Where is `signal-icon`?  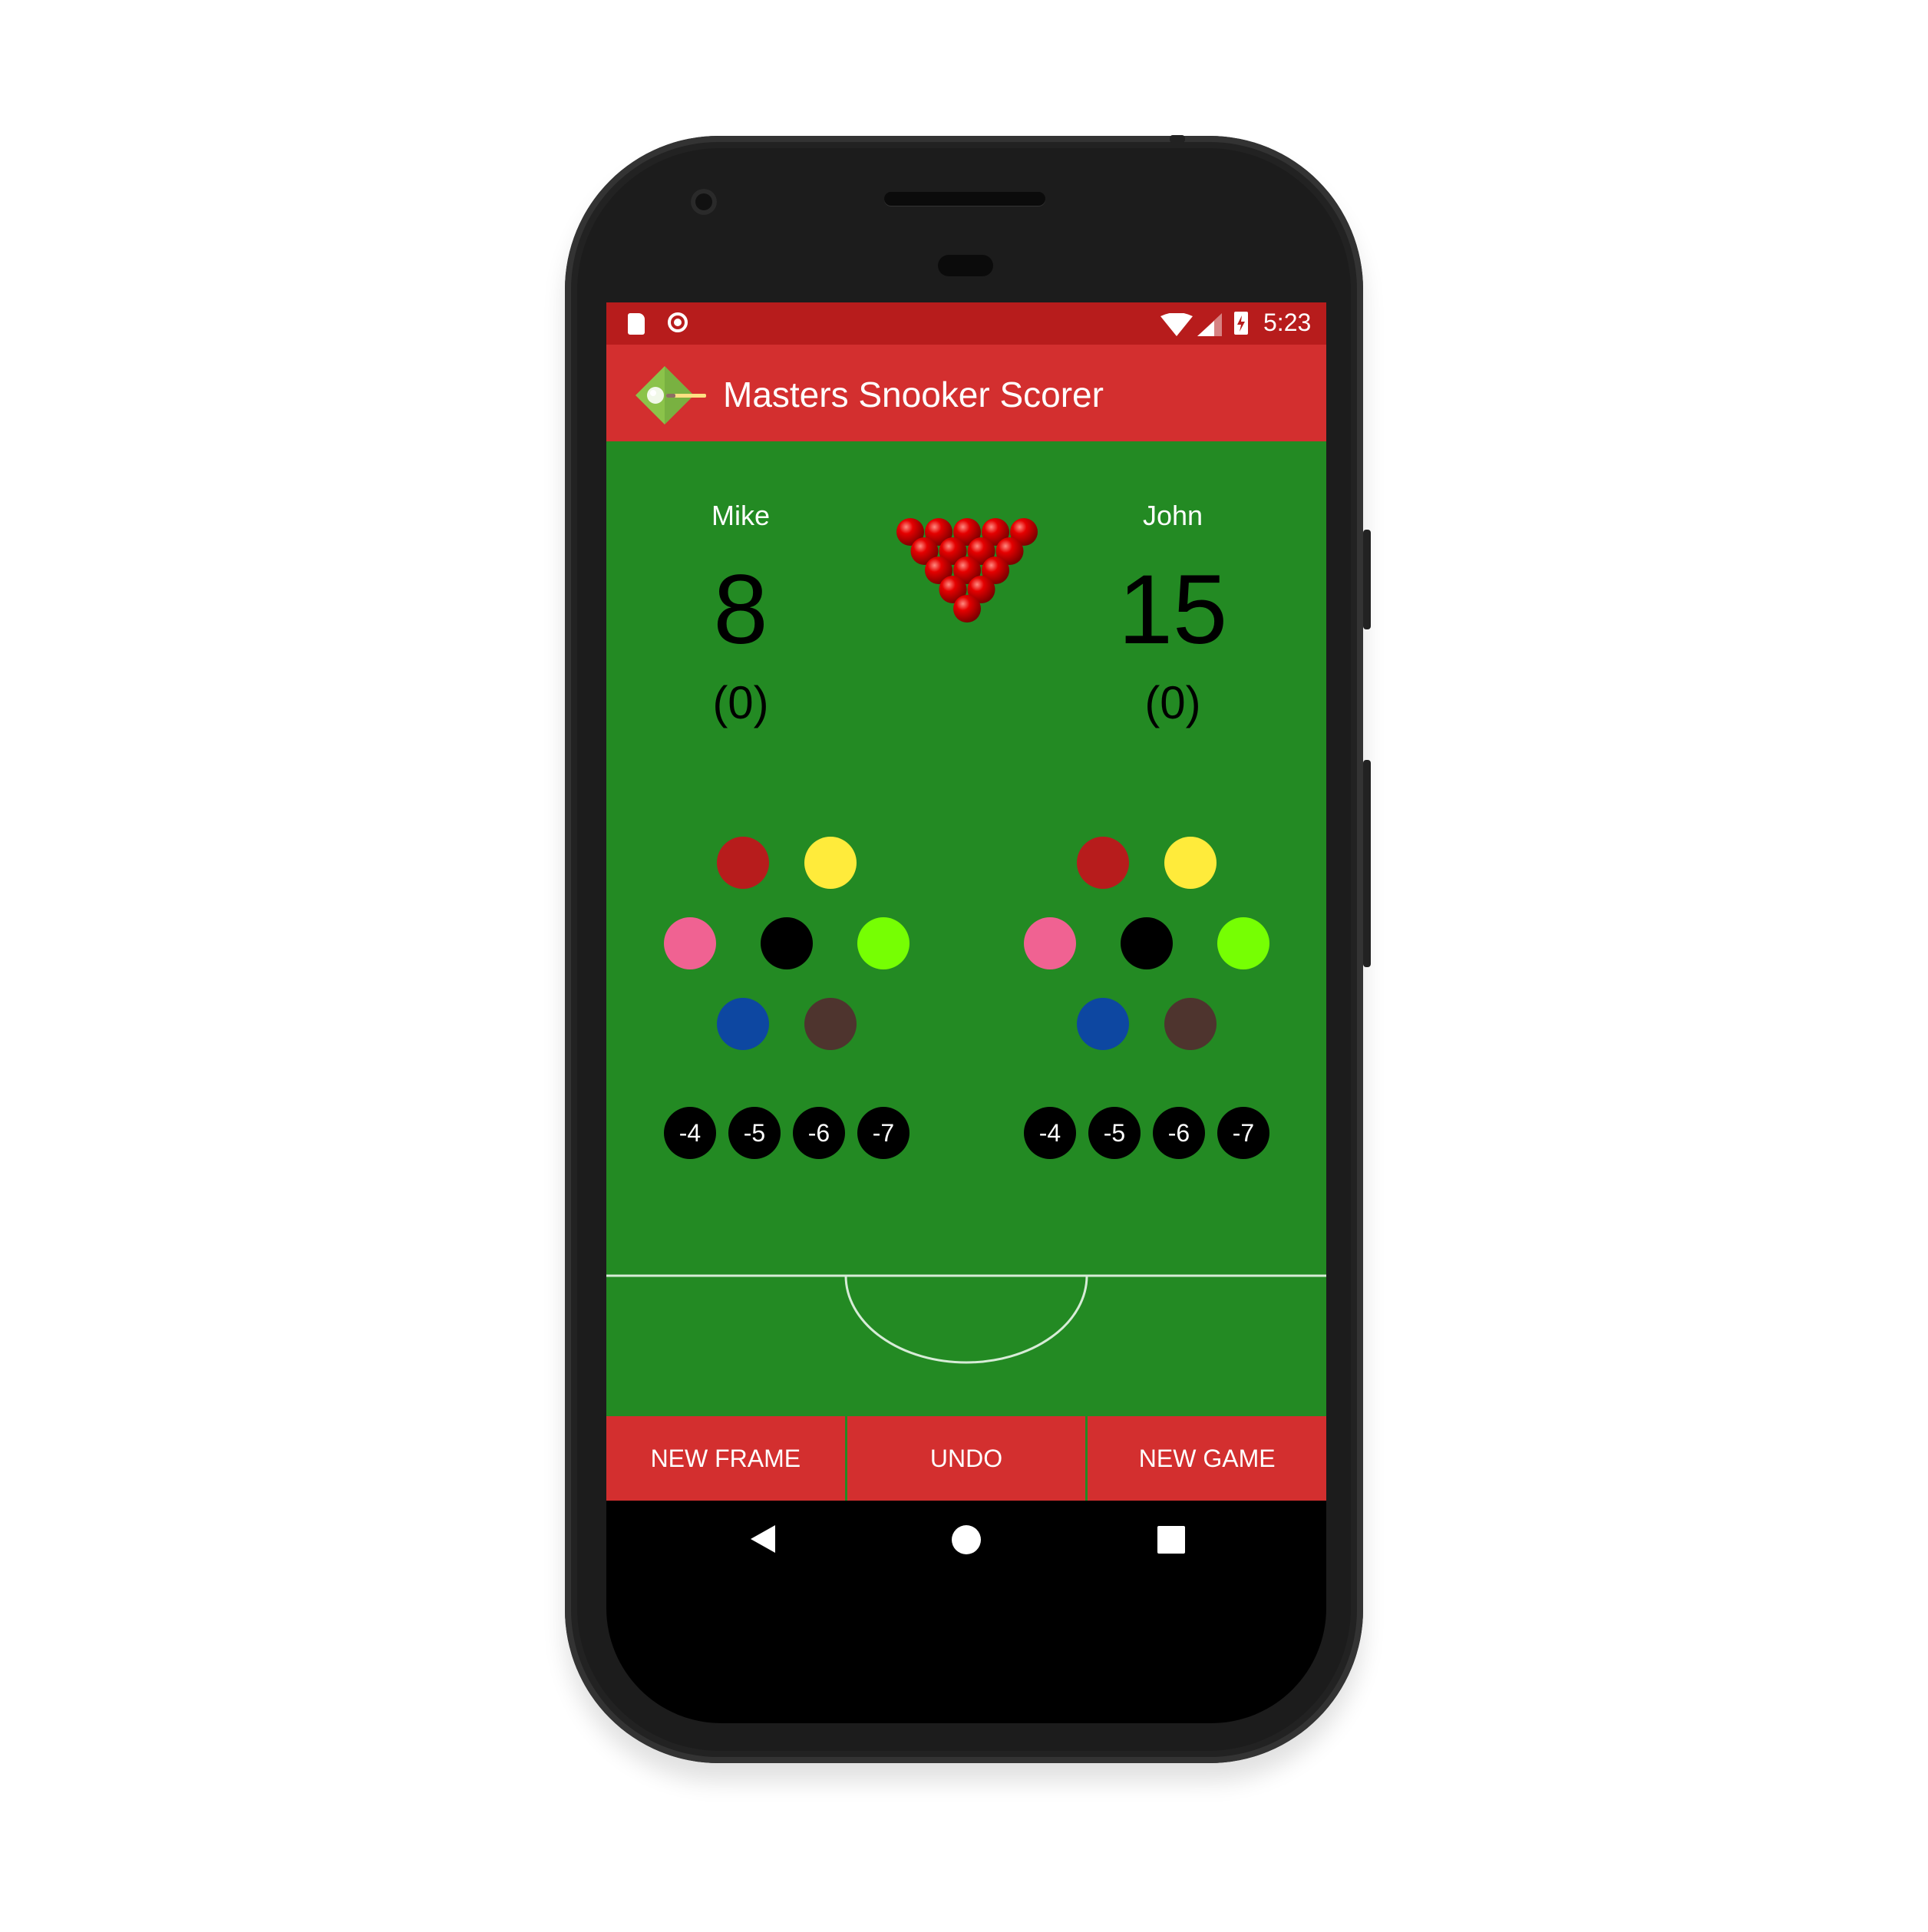 signal-icon is located at coordinates (1210, 324).